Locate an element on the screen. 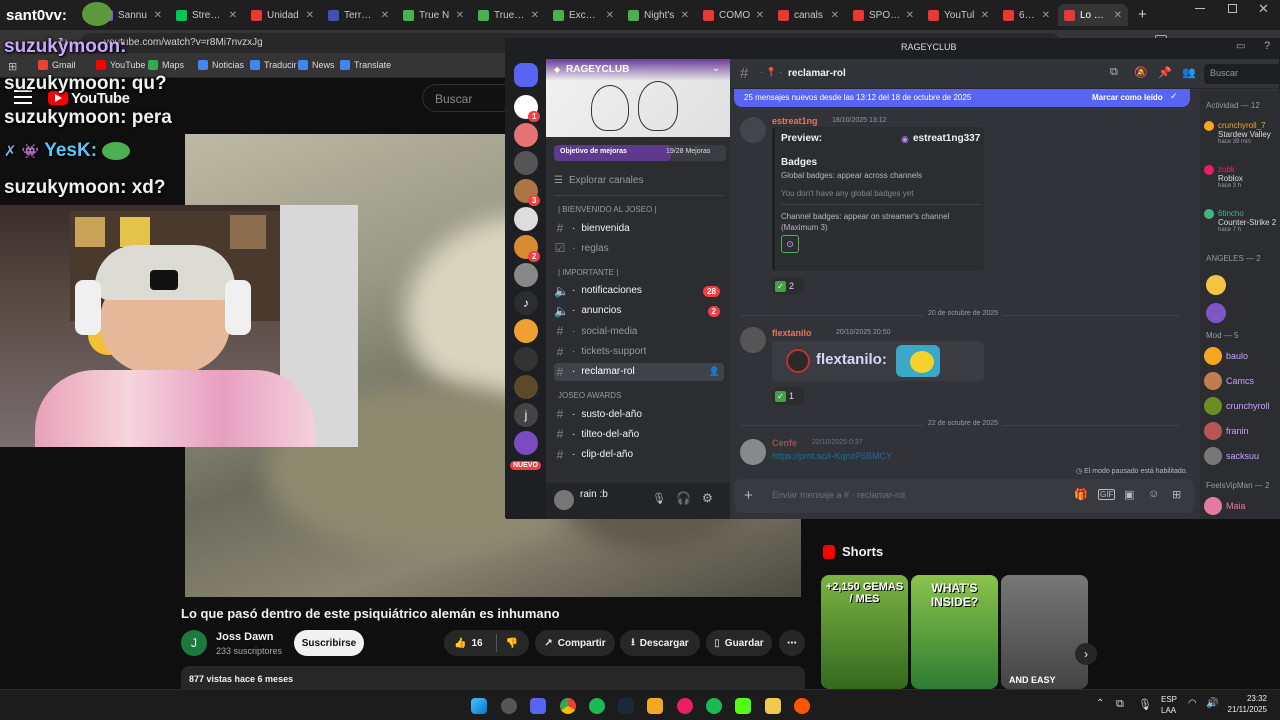 The width and height of the screenshot is (1280, 720). chevron-up-icon: ⌃ is located at coordinates (1100, 703).